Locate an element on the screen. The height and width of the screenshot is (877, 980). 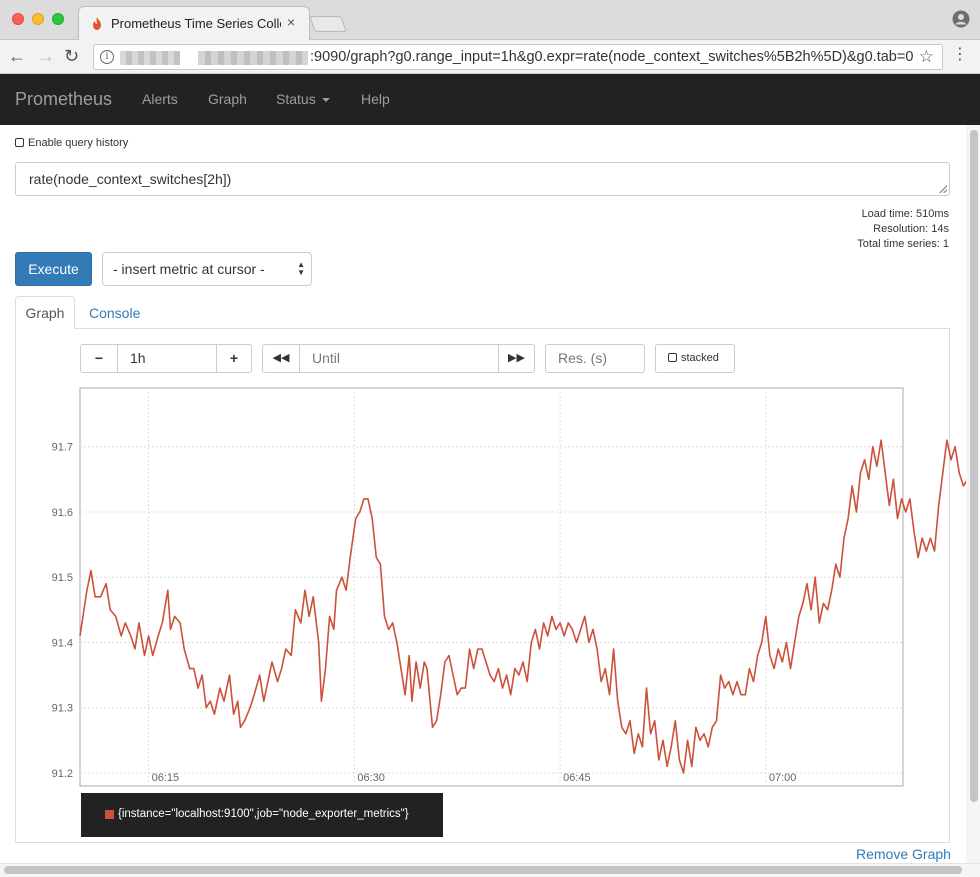
y-tick-label: 91.3 is located at coordinates (62, 709).